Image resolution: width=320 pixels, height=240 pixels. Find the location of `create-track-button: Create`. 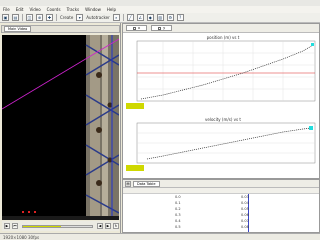

create-track-button: Create is located at coordinates (66, 17).